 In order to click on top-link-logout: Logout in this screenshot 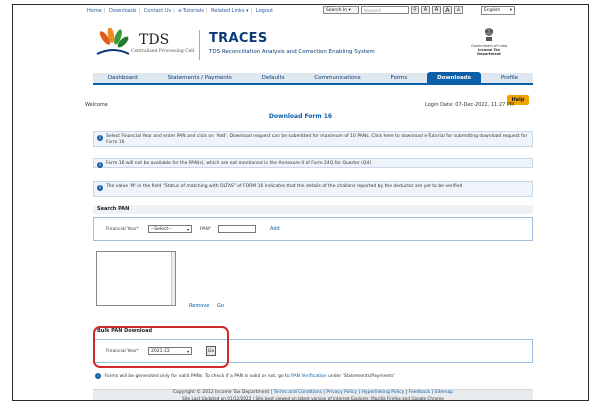, I will do `click(264, 11)`.